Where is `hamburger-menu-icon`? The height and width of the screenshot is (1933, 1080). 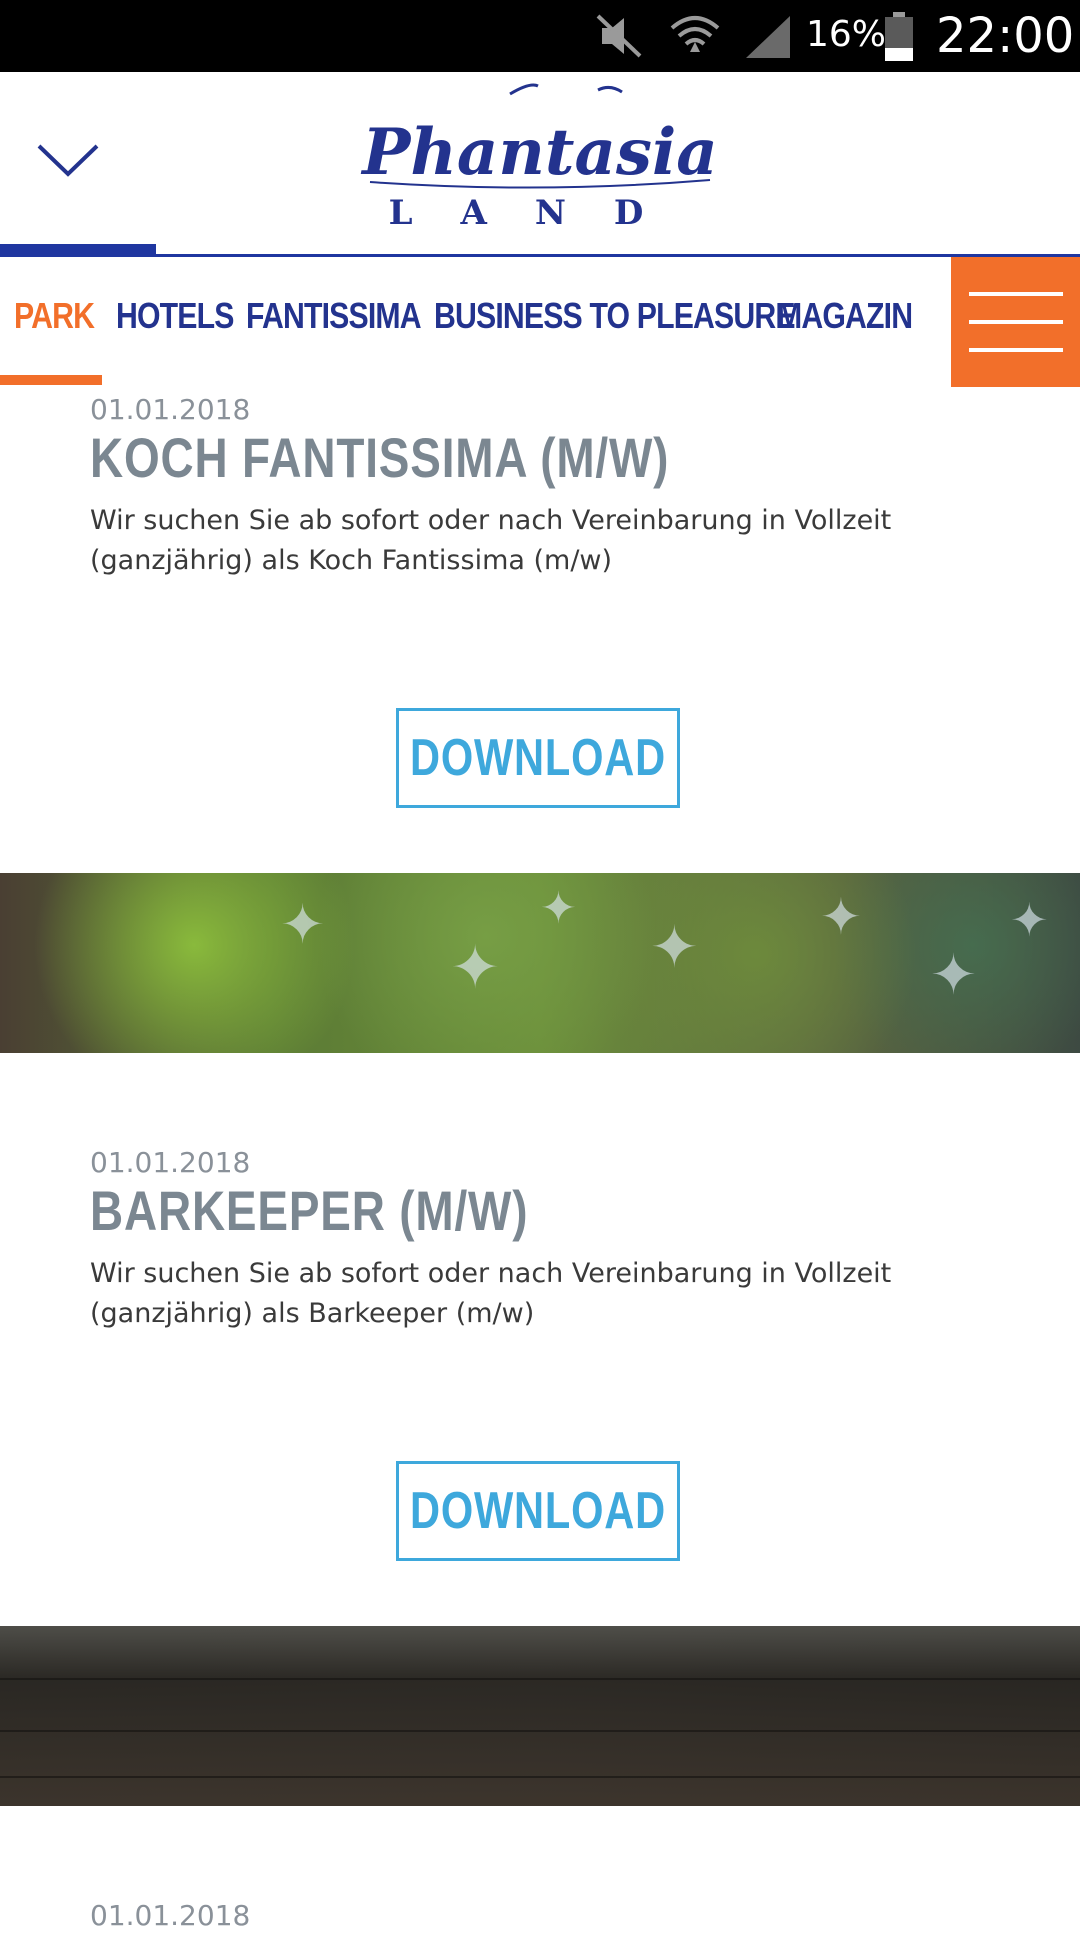 hamburger-menu-icon is located at coordinates (1015, 322).